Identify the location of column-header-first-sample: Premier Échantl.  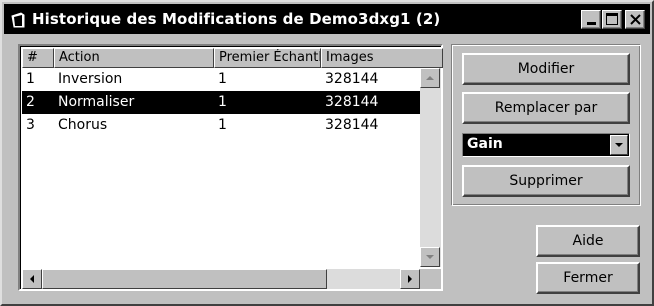
(267, 58).